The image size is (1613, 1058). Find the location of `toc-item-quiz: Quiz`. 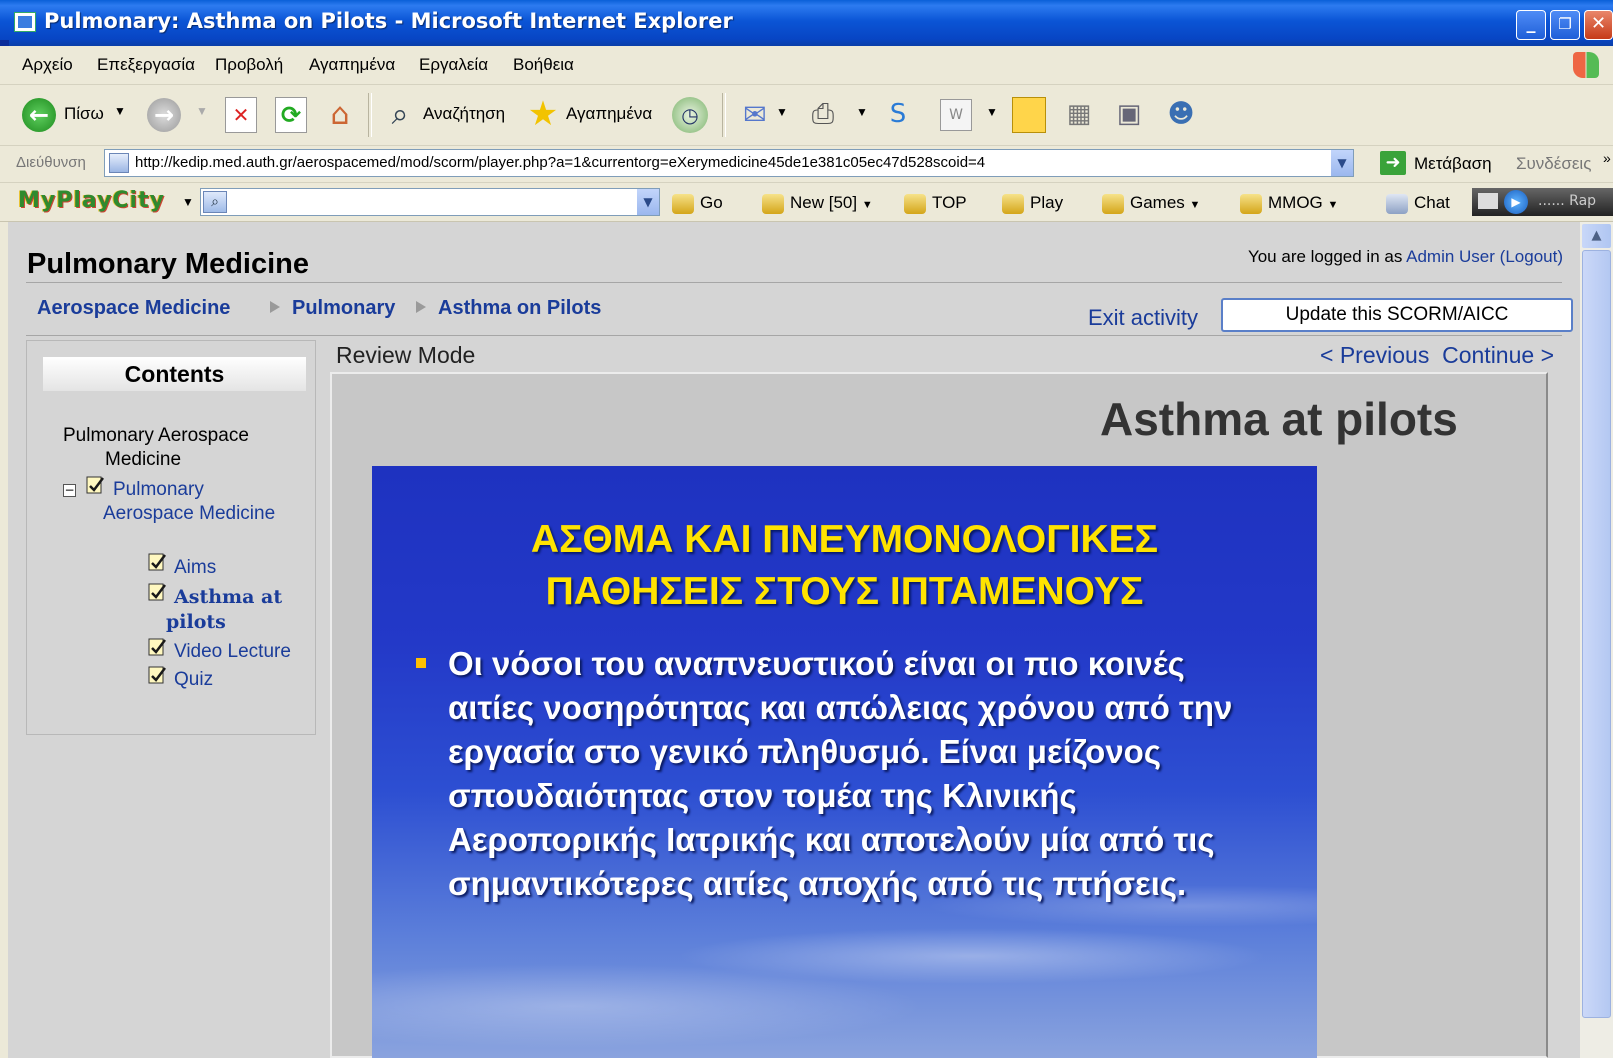

toc-item-quiz: Quiz is located at coordinates (193, 680).